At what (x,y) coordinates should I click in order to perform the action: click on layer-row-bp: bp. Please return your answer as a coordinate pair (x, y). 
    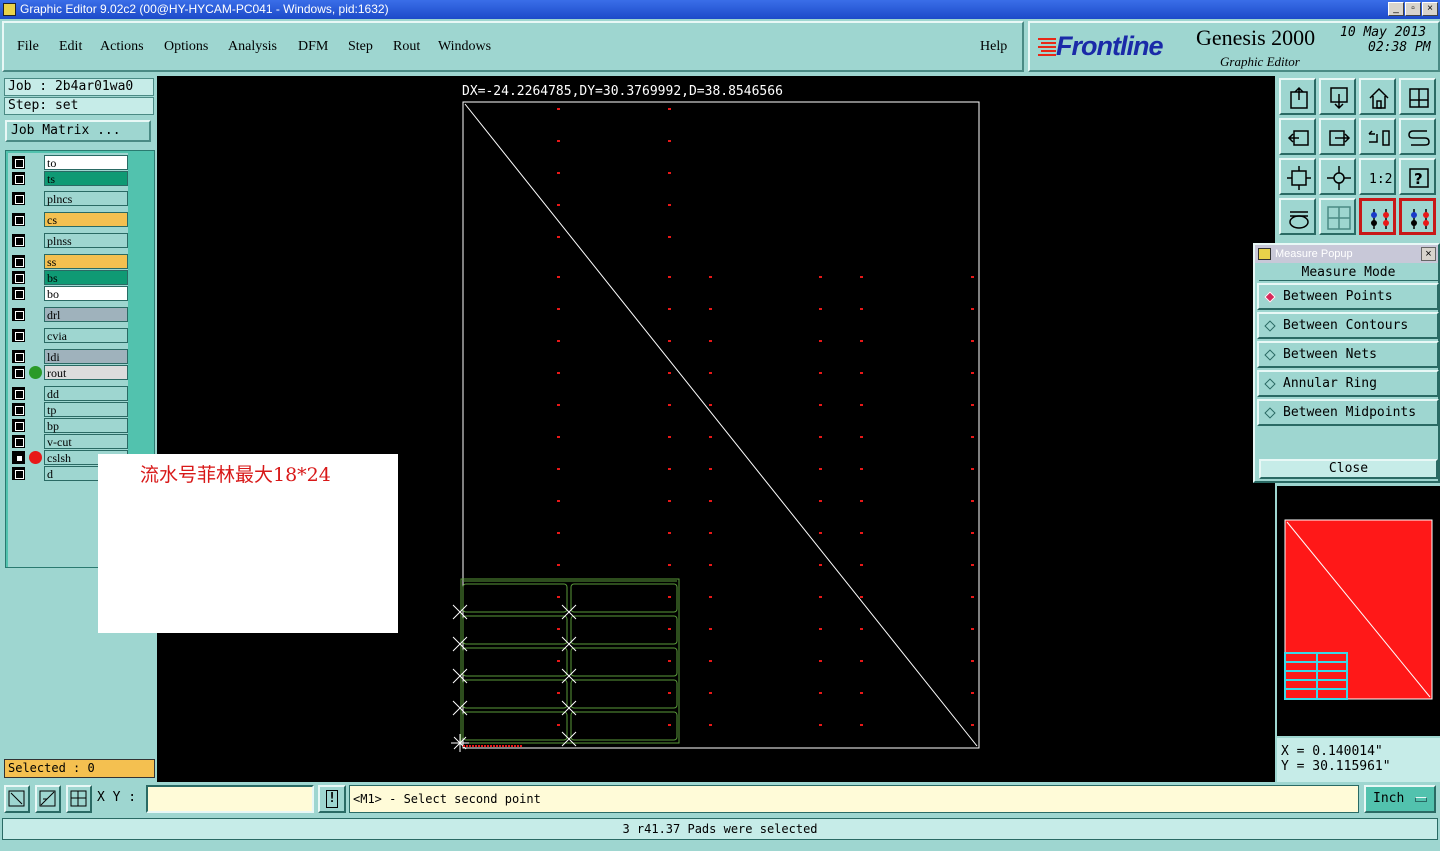
    Looking at the image, I should click on (69, 425).